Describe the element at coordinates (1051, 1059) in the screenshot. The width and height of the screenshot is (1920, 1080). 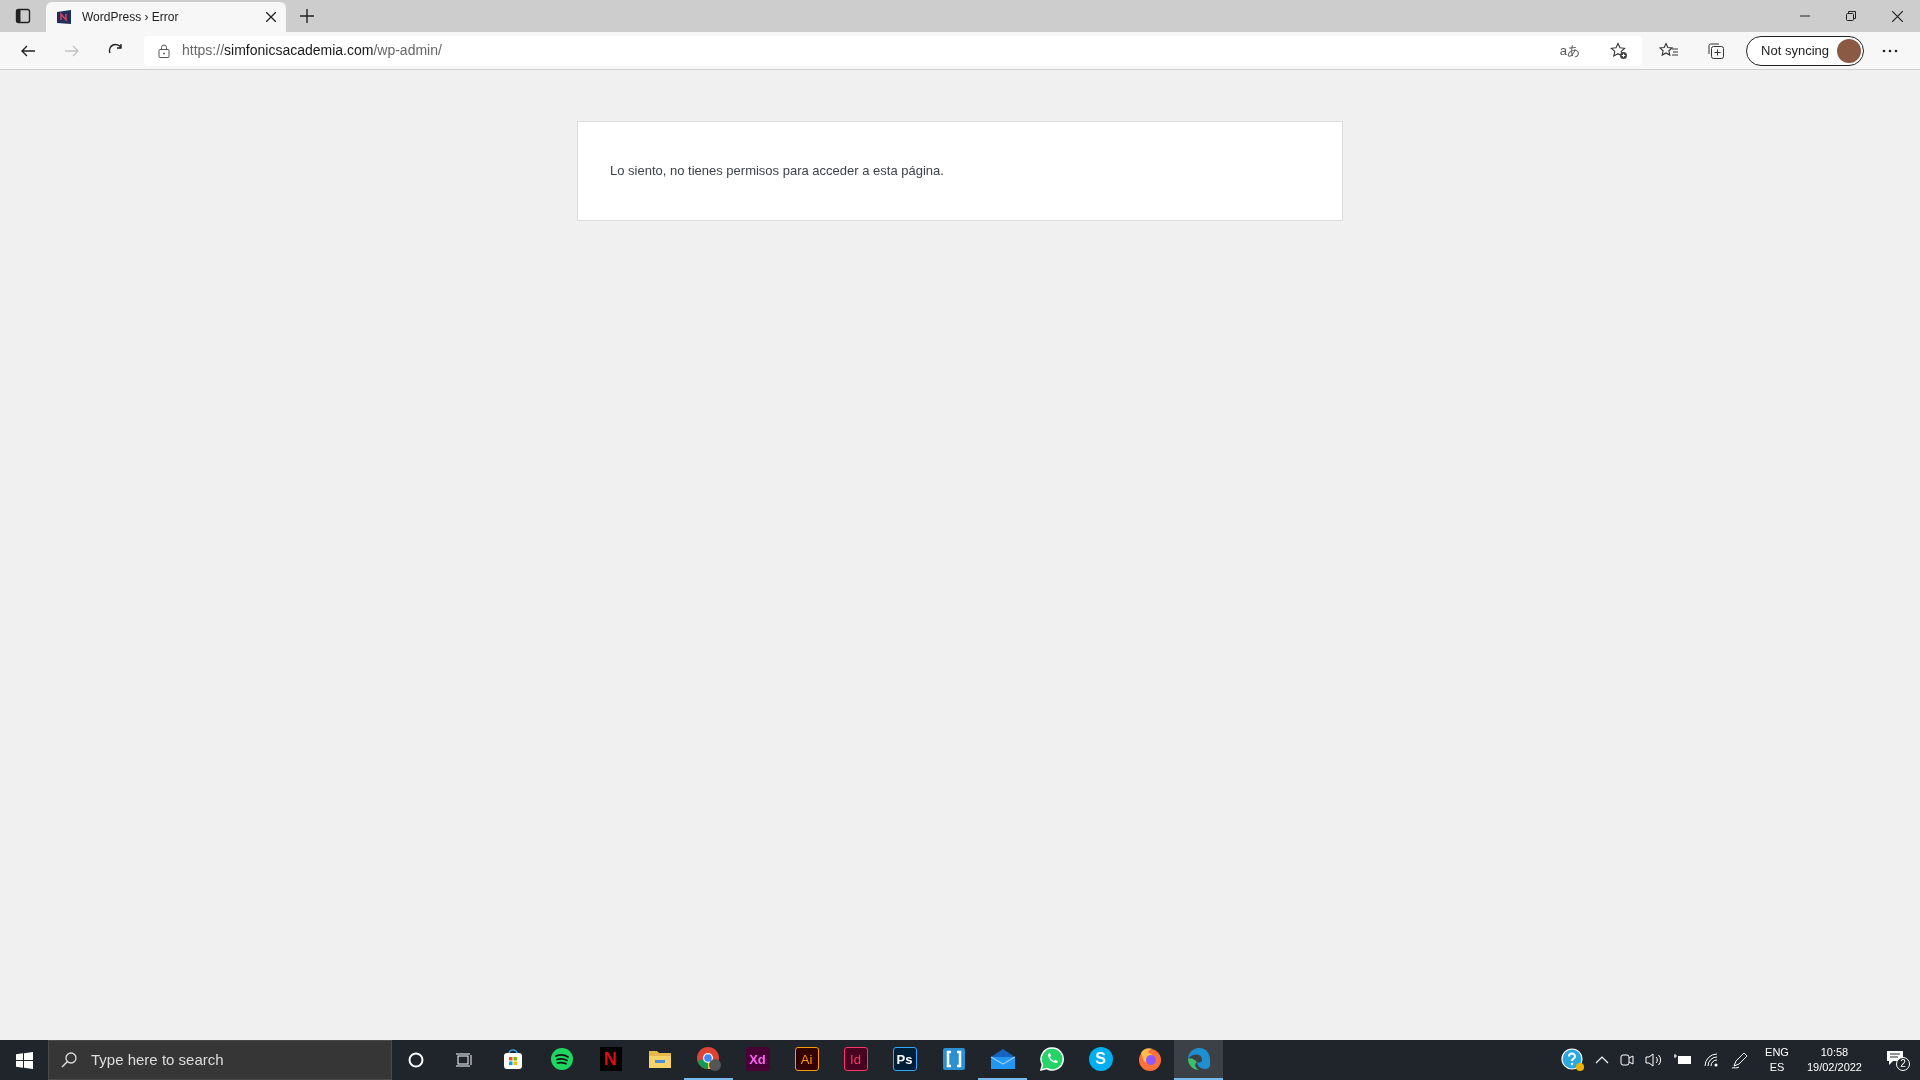
I see `chat-bubble-icon` at that location.